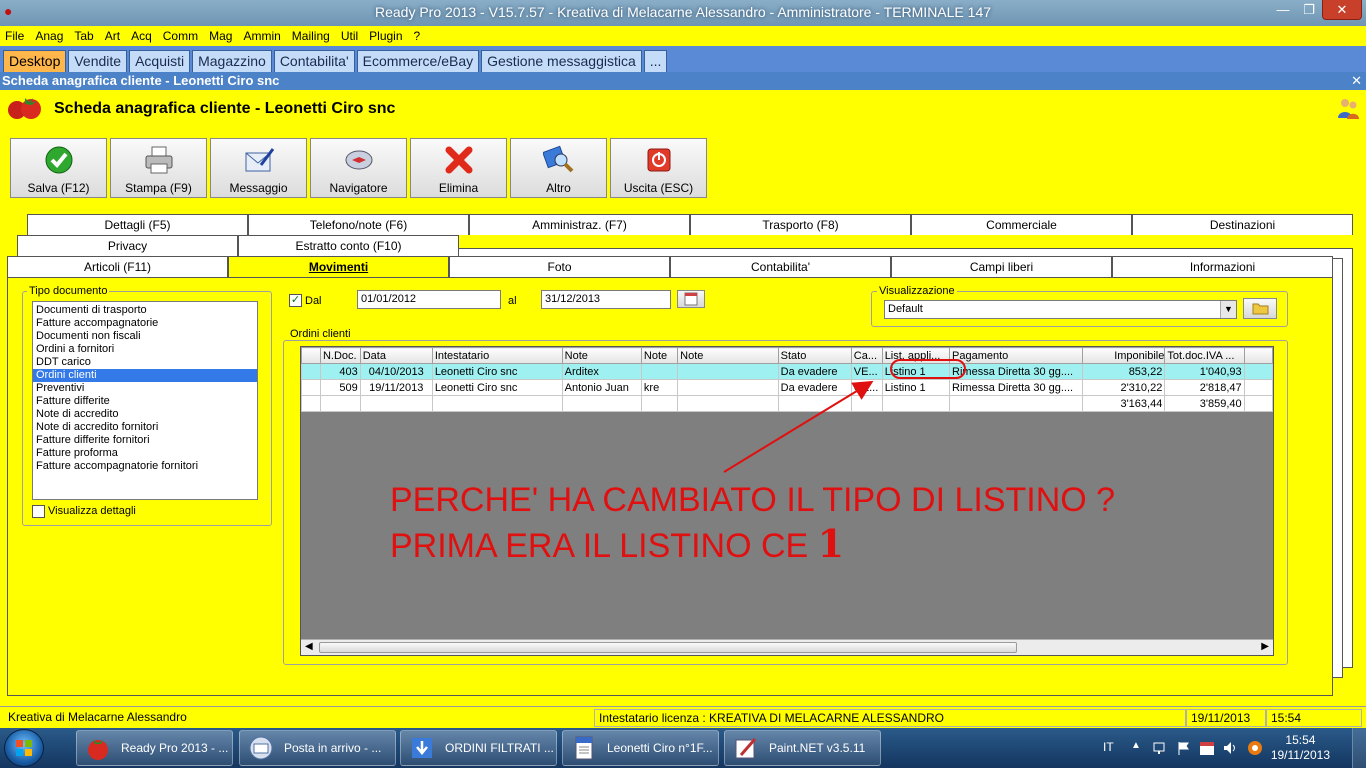 Image resolution: width=1366 pixels, height=768 pixels. Describe the element at coordinates (497, 355) in the screenshot. I see `col-intestatario: Intestatario` at that location.